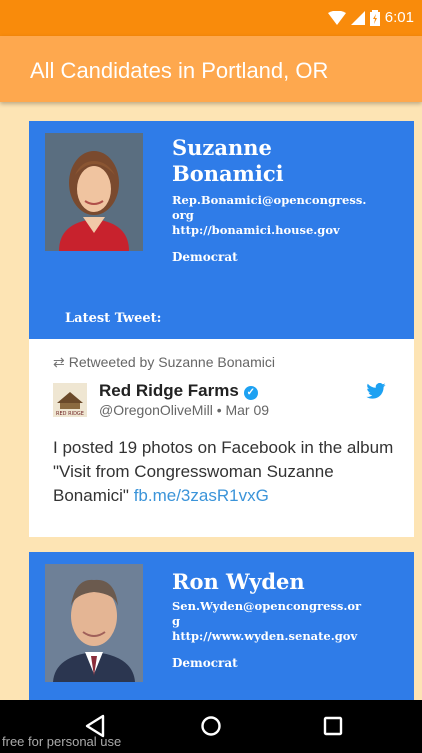 This screenshot has height=753, width=422. What do you see at coordinates (70, 414) in the screenshot?
I see `author-avatar-text: RED RIDGE` at bounding box center [70, 414].